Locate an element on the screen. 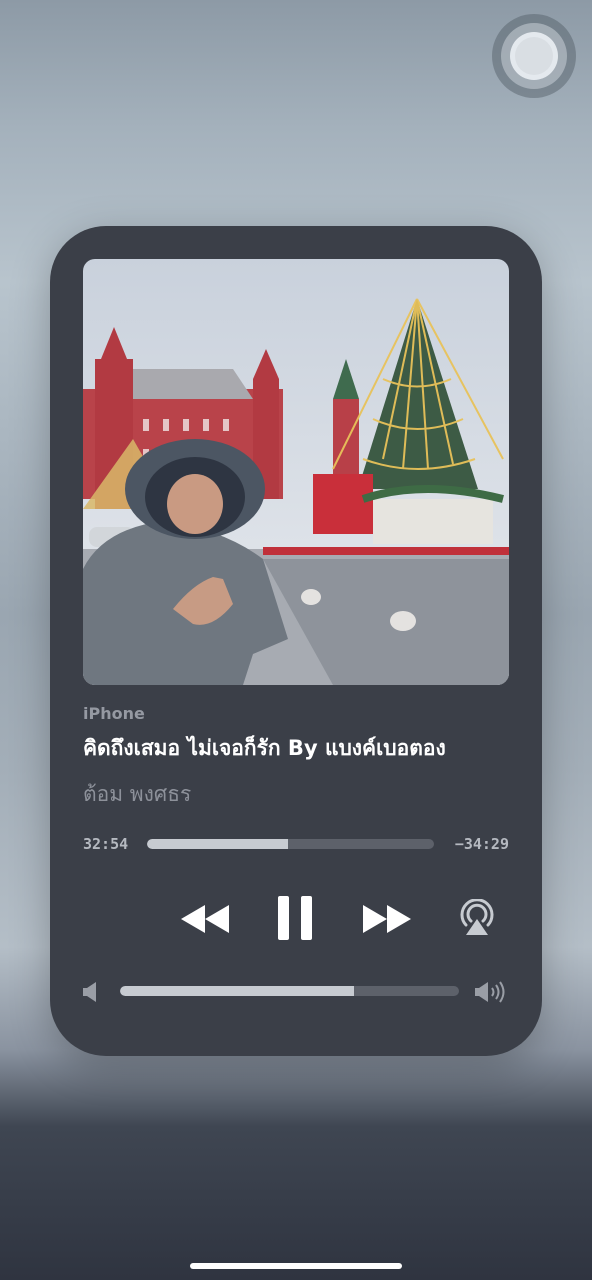 This screenshot has height=1280, width=592. home-indicator is located at coordinates (296, 1266).